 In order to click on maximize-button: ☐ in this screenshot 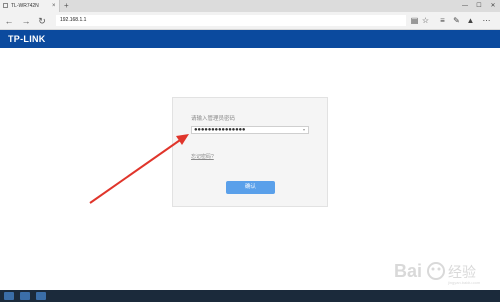, I will do `click(479, 6)`.